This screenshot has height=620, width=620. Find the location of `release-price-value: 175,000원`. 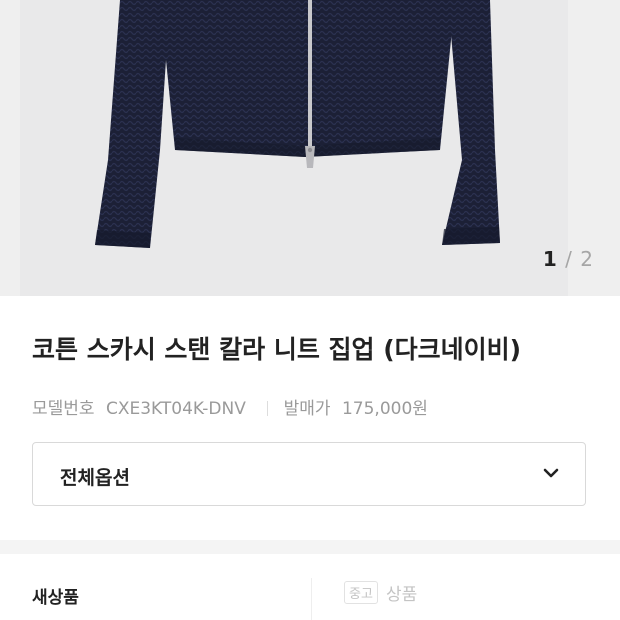

release-price-value: 175,000원 is located at coordinates (384, 409).